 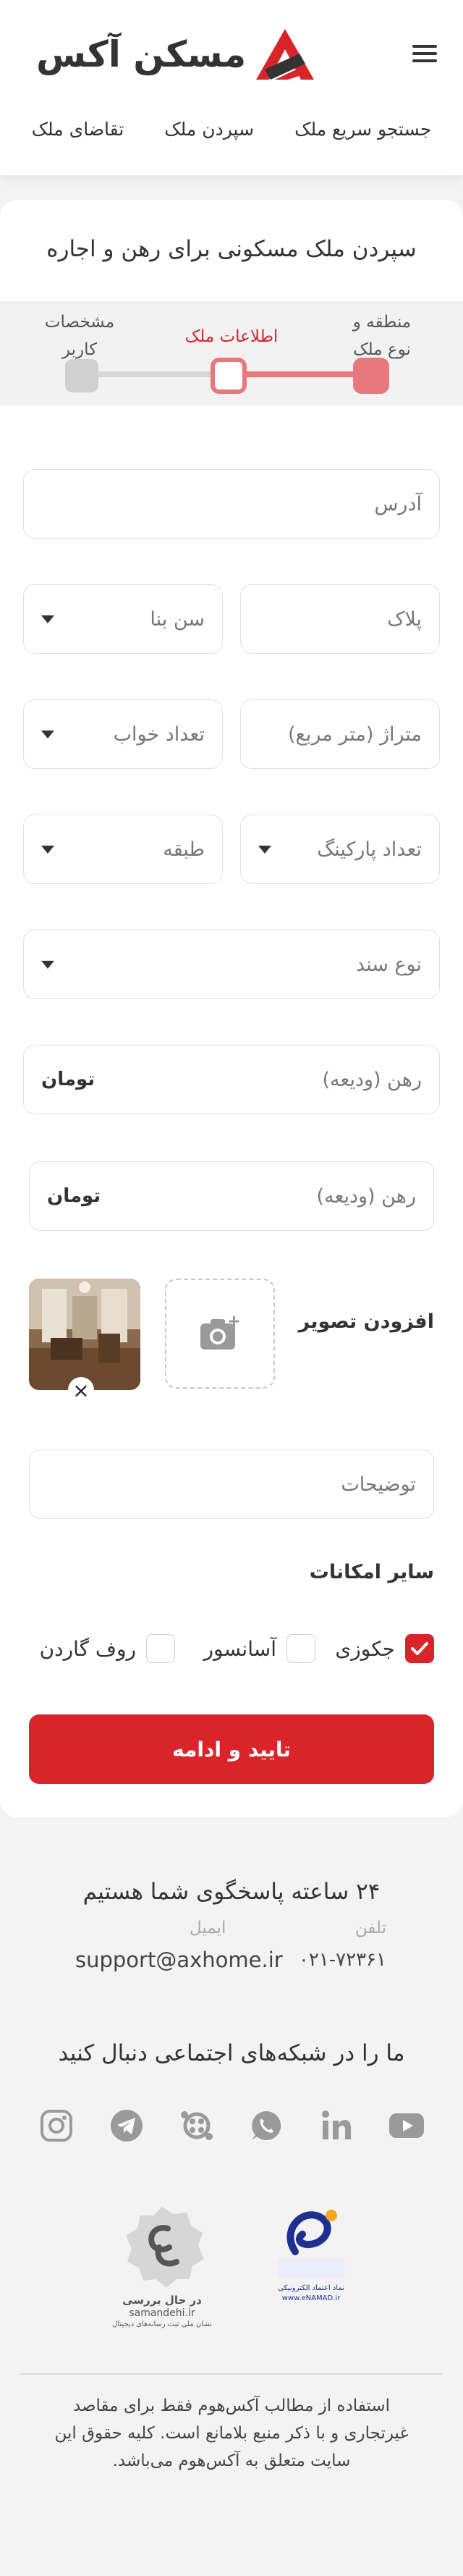 What do you see at coordinates (372, 1079) in the screenshot?
I see `deposit-placeholder: رهن (ودیعه)` at bounding box center [372, 1079].